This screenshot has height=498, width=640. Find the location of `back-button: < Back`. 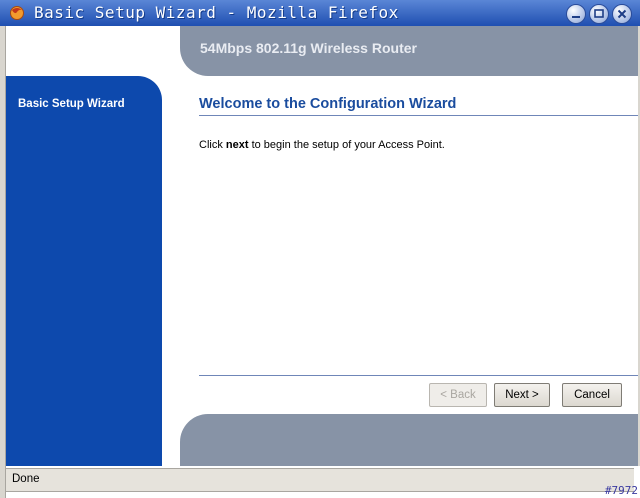

back-button: < Back is located at coordinates (458, 395).